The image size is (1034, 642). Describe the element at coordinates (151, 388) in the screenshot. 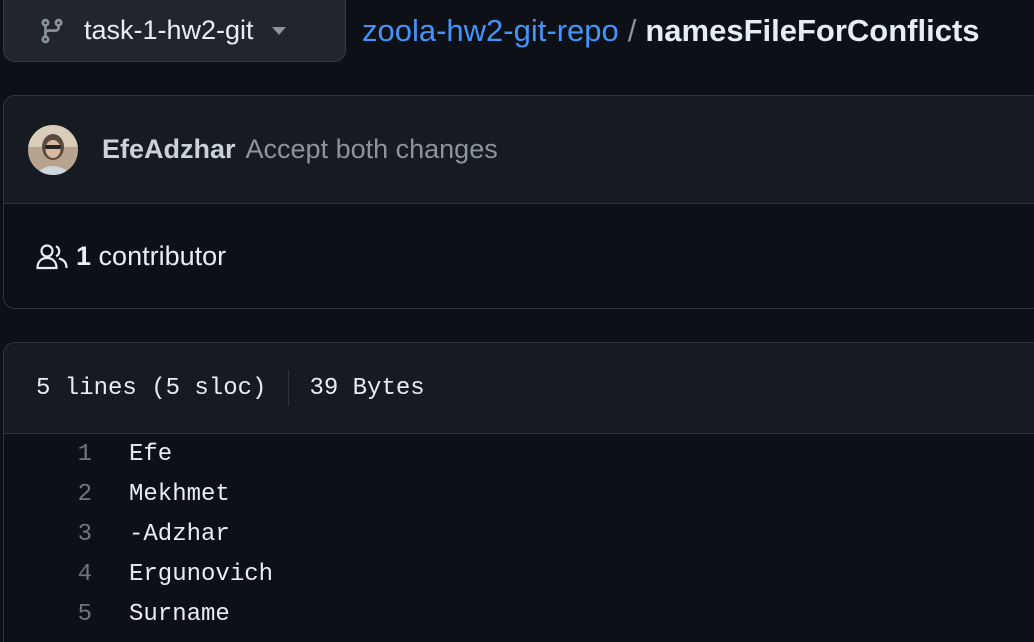

I see `file-line-count: 5 lines (5 sloc)` at that location.